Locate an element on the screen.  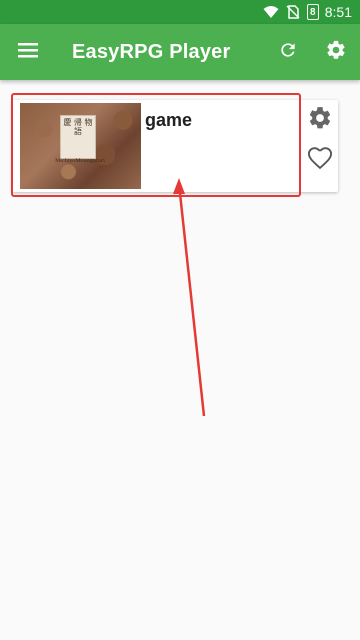
battery-level: 8 is located at coordinates (312, 12).